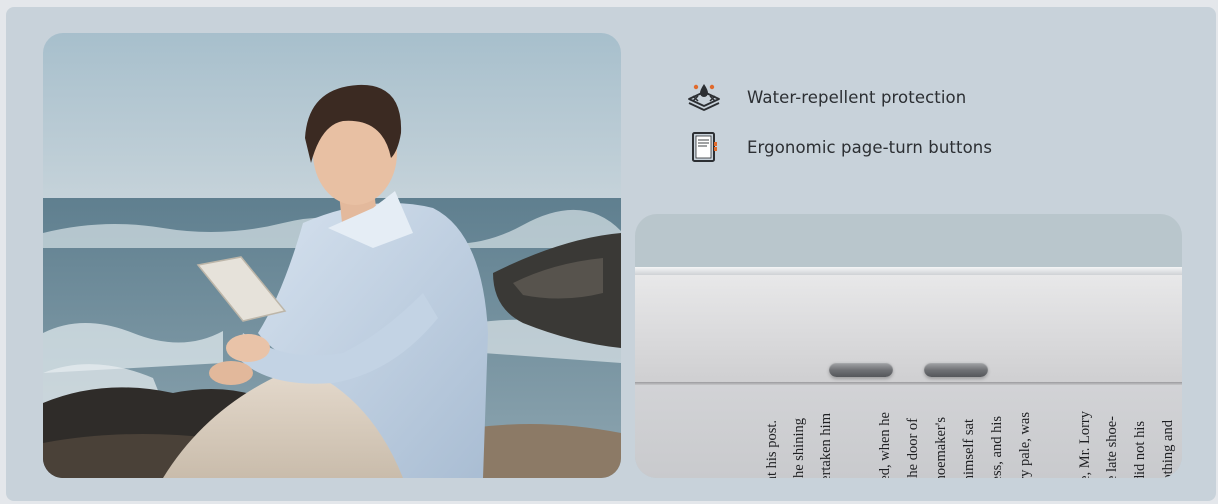 This screenshot has height=504, width=1218. What do you see at coordinates (704, 147) in the screenshot?
I see `ereader-device-icon` at bounding box center [704, 147].